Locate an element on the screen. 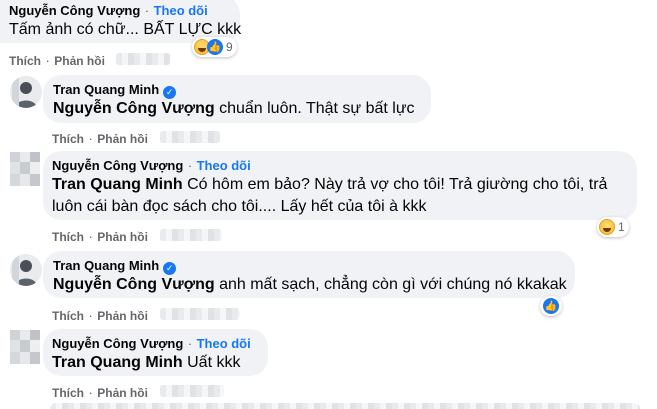  reaction-summary: 👍 9 is located at coordinates (214, 47).